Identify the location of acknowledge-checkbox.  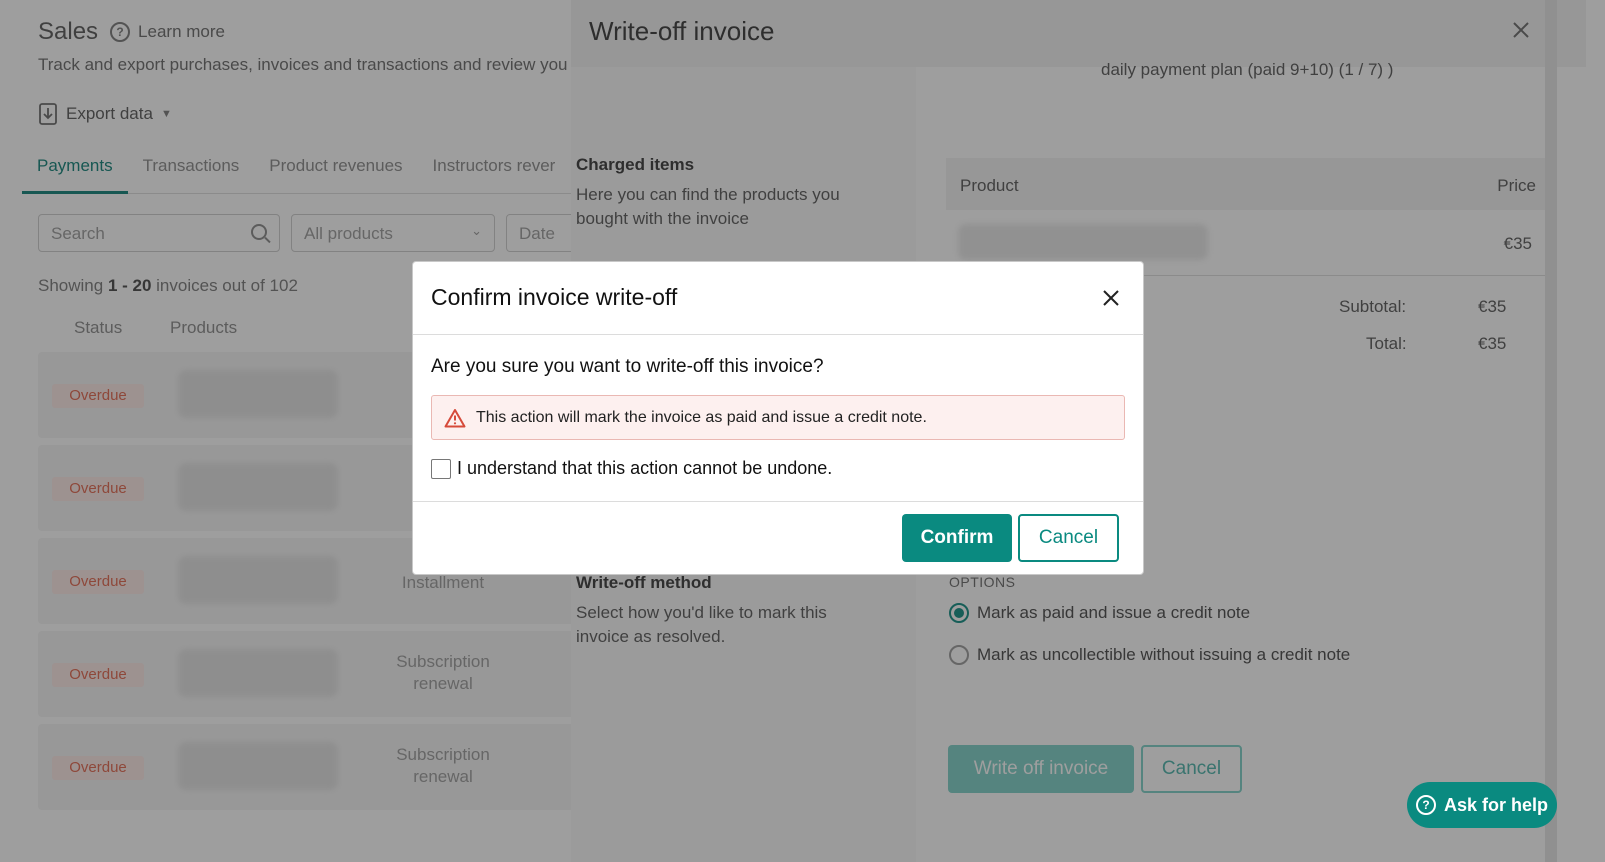
(441, 468).